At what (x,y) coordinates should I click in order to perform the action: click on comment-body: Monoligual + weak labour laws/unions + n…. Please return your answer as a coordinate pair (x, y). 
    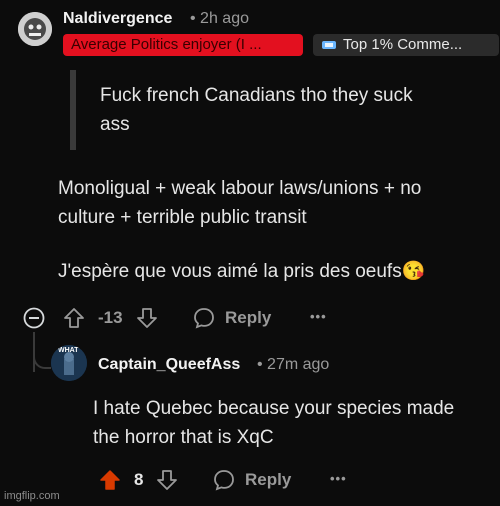
    Looking at the image, I should click on (239, 203).